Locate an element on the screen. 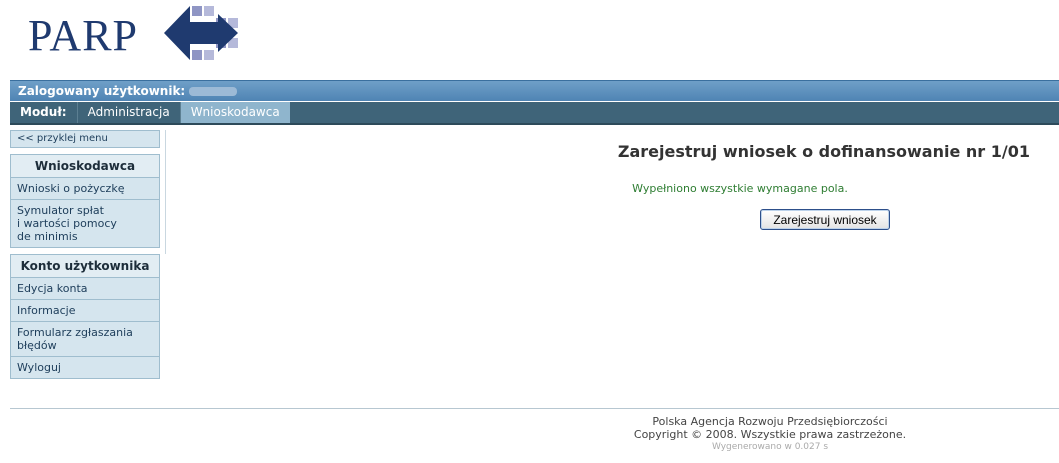 The image size is (1059, 463). logged-user-label: Zalogowany użytkownik: is located at coordinates (102, 91).